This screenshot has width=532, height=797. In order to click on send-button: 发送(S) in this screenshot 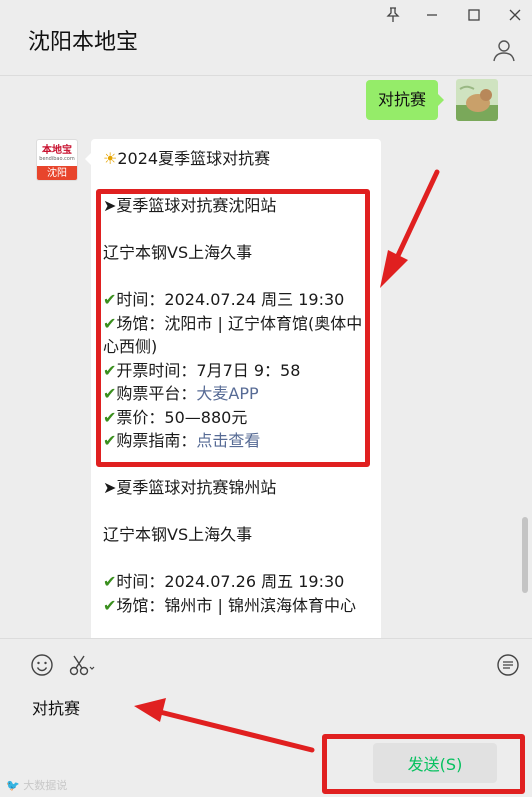, I will do `click(435, 763)`.